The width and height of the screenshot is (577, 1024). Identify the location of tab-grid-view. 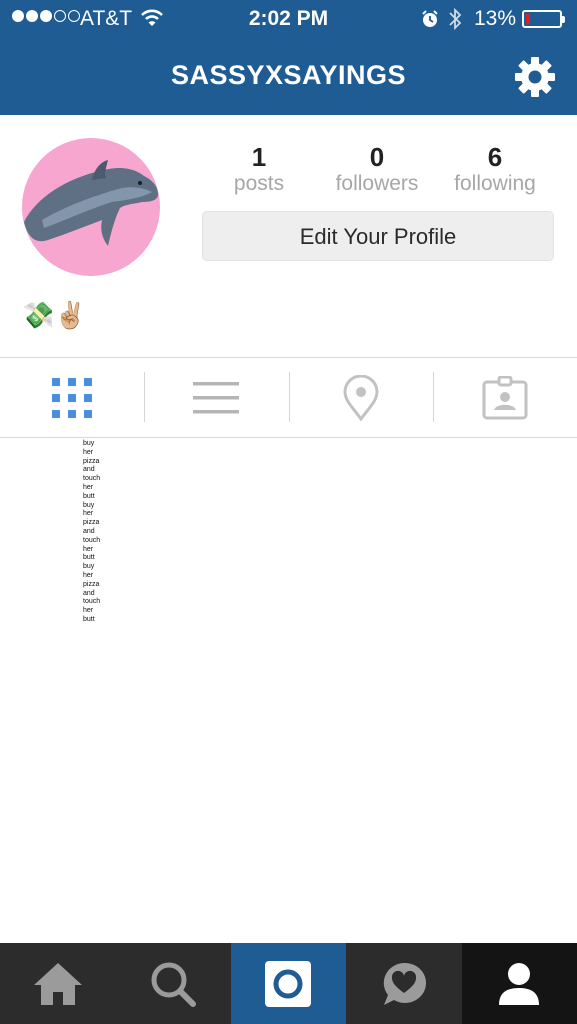
(72, 398).